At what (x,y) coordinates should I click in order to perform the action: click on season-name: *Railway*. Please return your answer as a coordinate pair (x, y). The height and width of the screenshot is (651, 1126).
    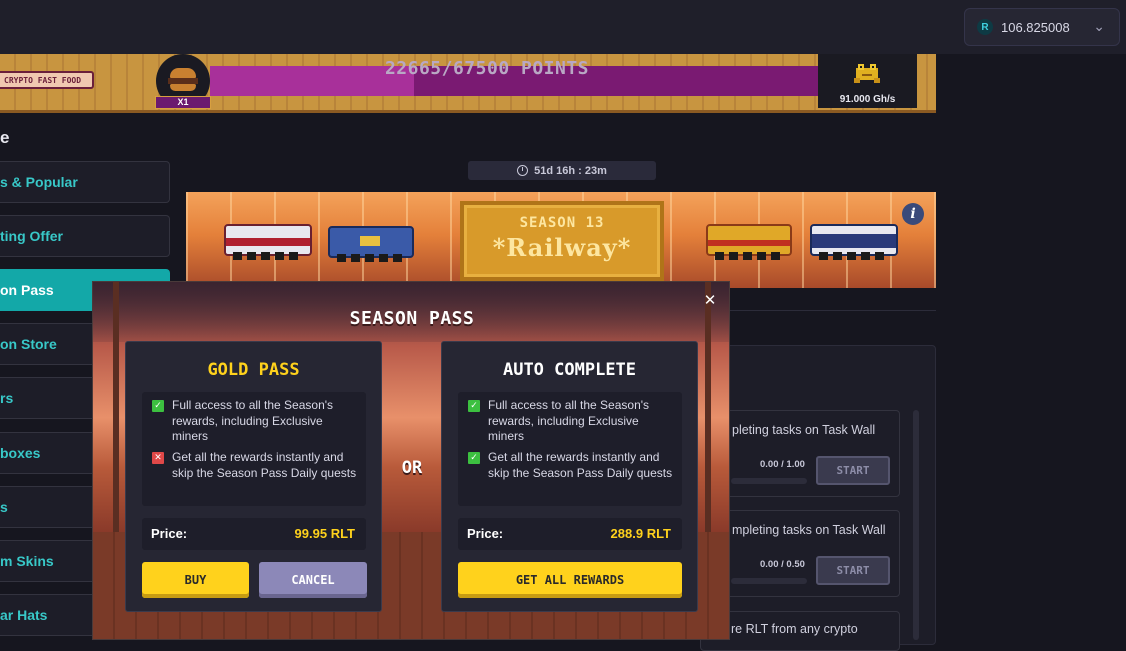
    Looking at the image, I should click on (562, 247).